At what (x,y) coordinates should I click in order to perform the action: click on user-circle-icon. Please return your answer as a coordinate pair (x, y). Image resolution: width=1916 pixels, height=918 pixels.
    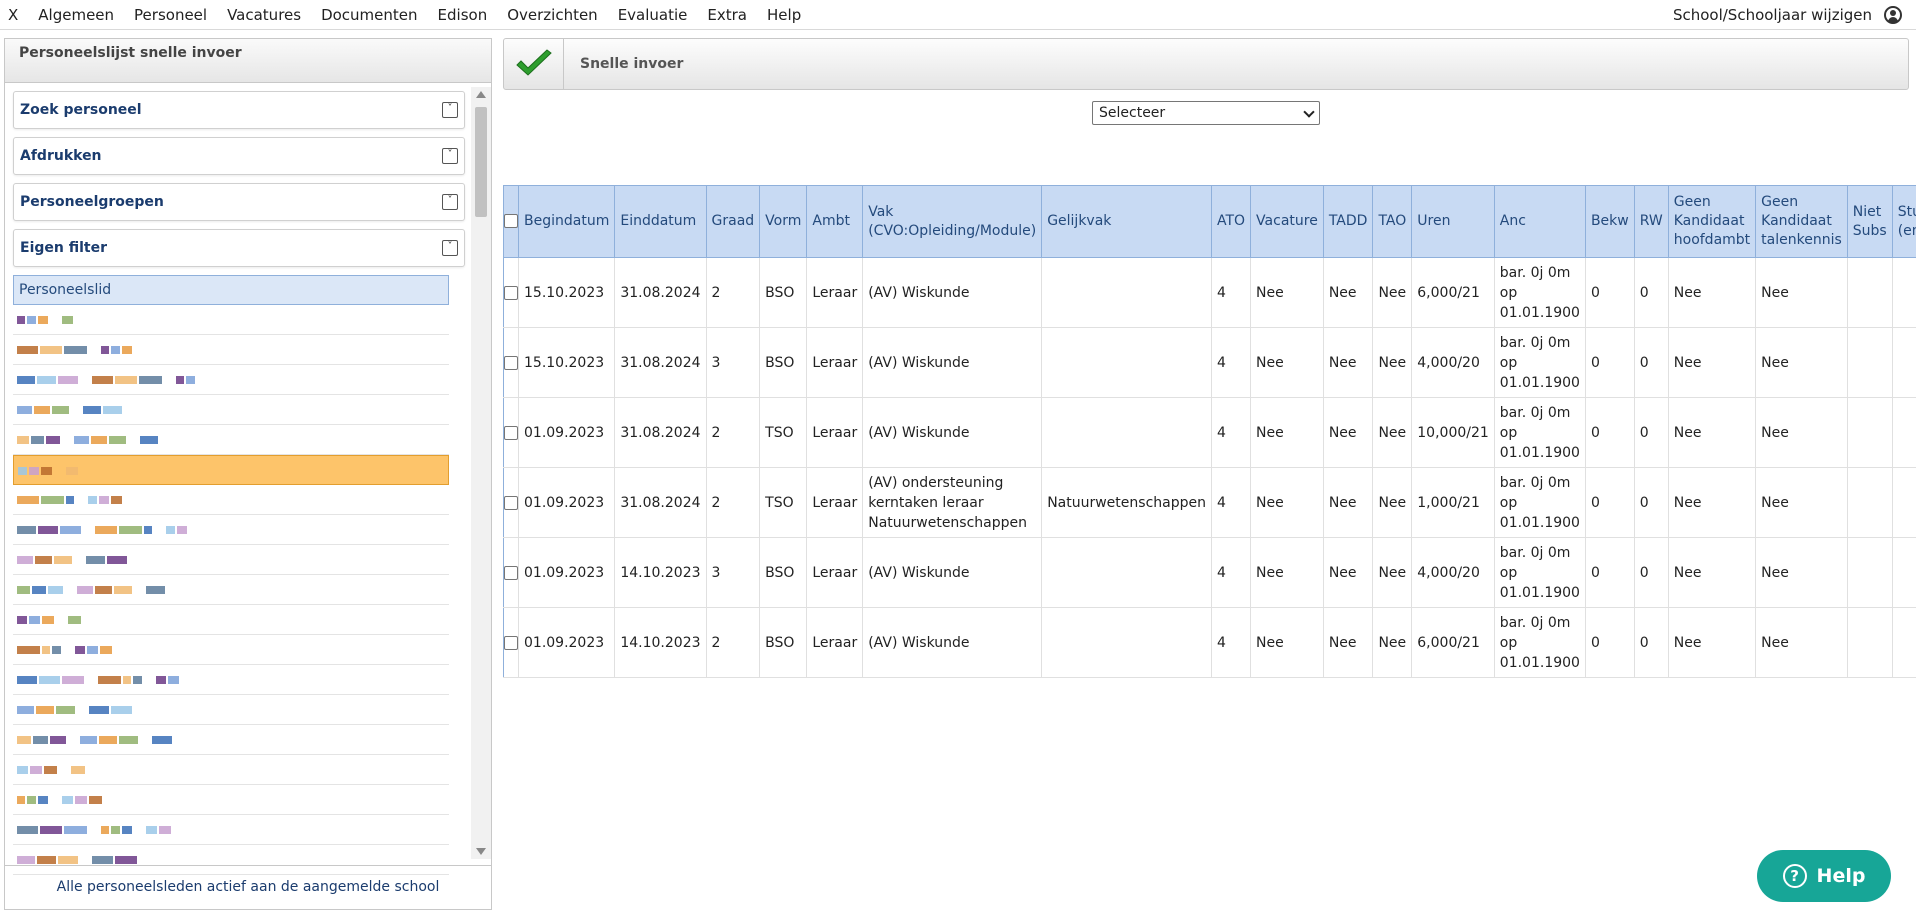
    Looking at the image, I should click on (1893, 15).